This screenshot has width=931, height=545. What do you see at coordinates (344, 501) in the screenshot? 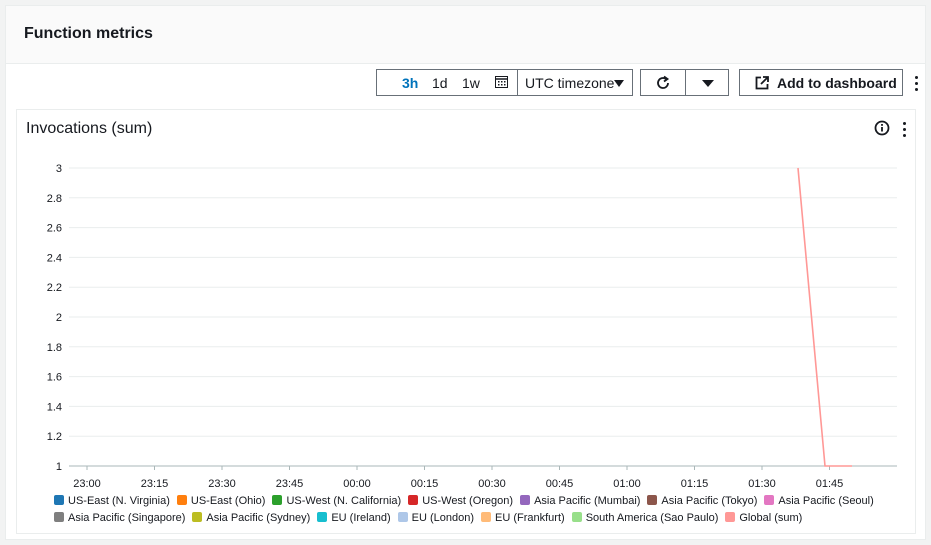
I see `legend-label: US-West (N. California)` at bounding box center [344, 501].